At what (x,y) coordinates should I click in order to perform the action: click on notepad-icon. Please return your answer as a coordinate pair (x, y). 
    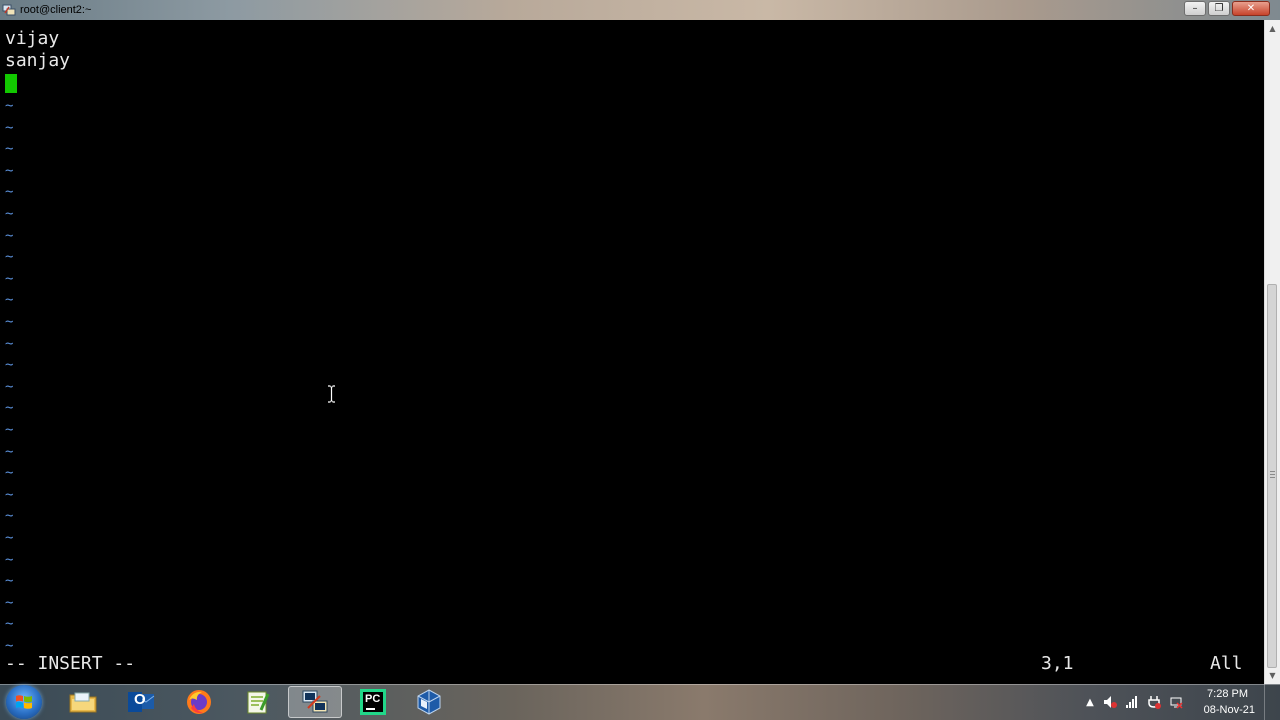
    Looking at the image, I should click on (258, 702).